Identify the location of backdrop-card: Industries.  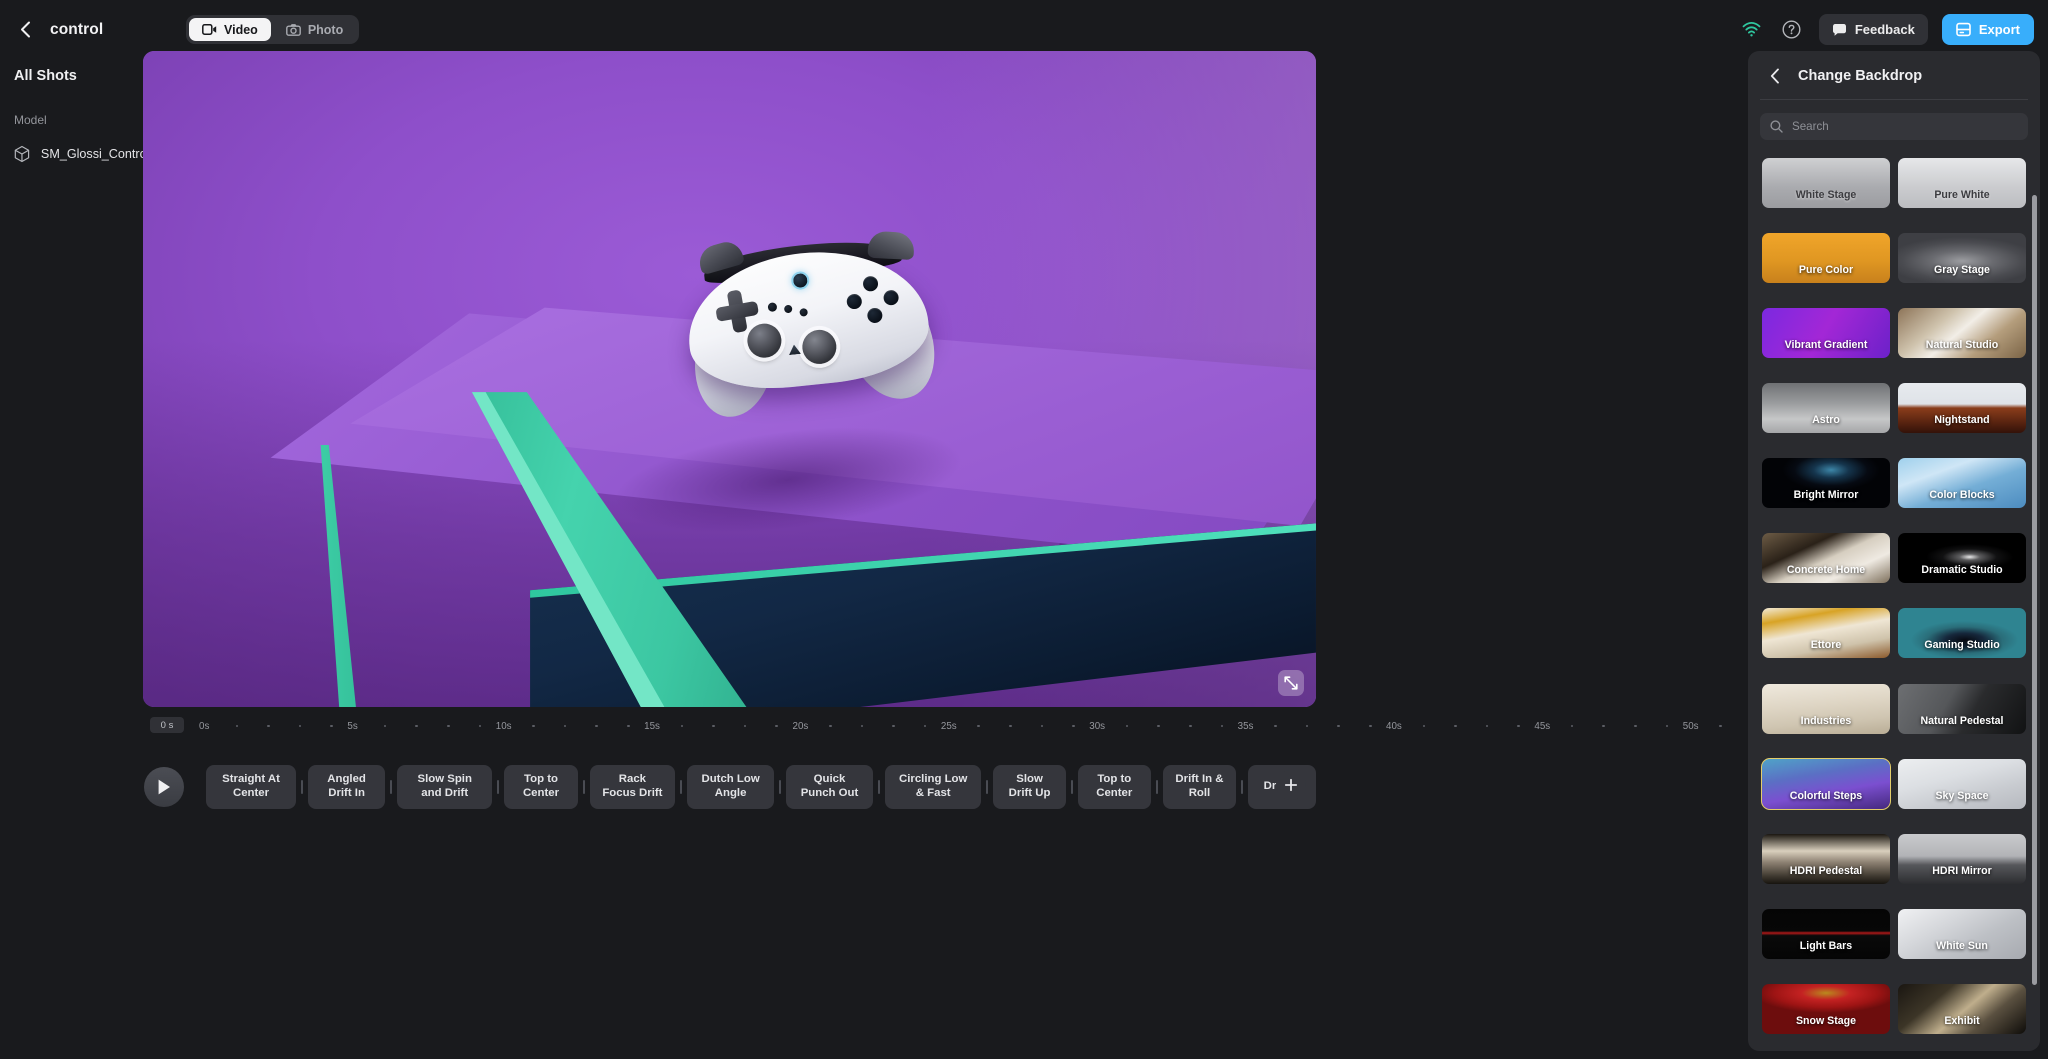
(1826, 708).